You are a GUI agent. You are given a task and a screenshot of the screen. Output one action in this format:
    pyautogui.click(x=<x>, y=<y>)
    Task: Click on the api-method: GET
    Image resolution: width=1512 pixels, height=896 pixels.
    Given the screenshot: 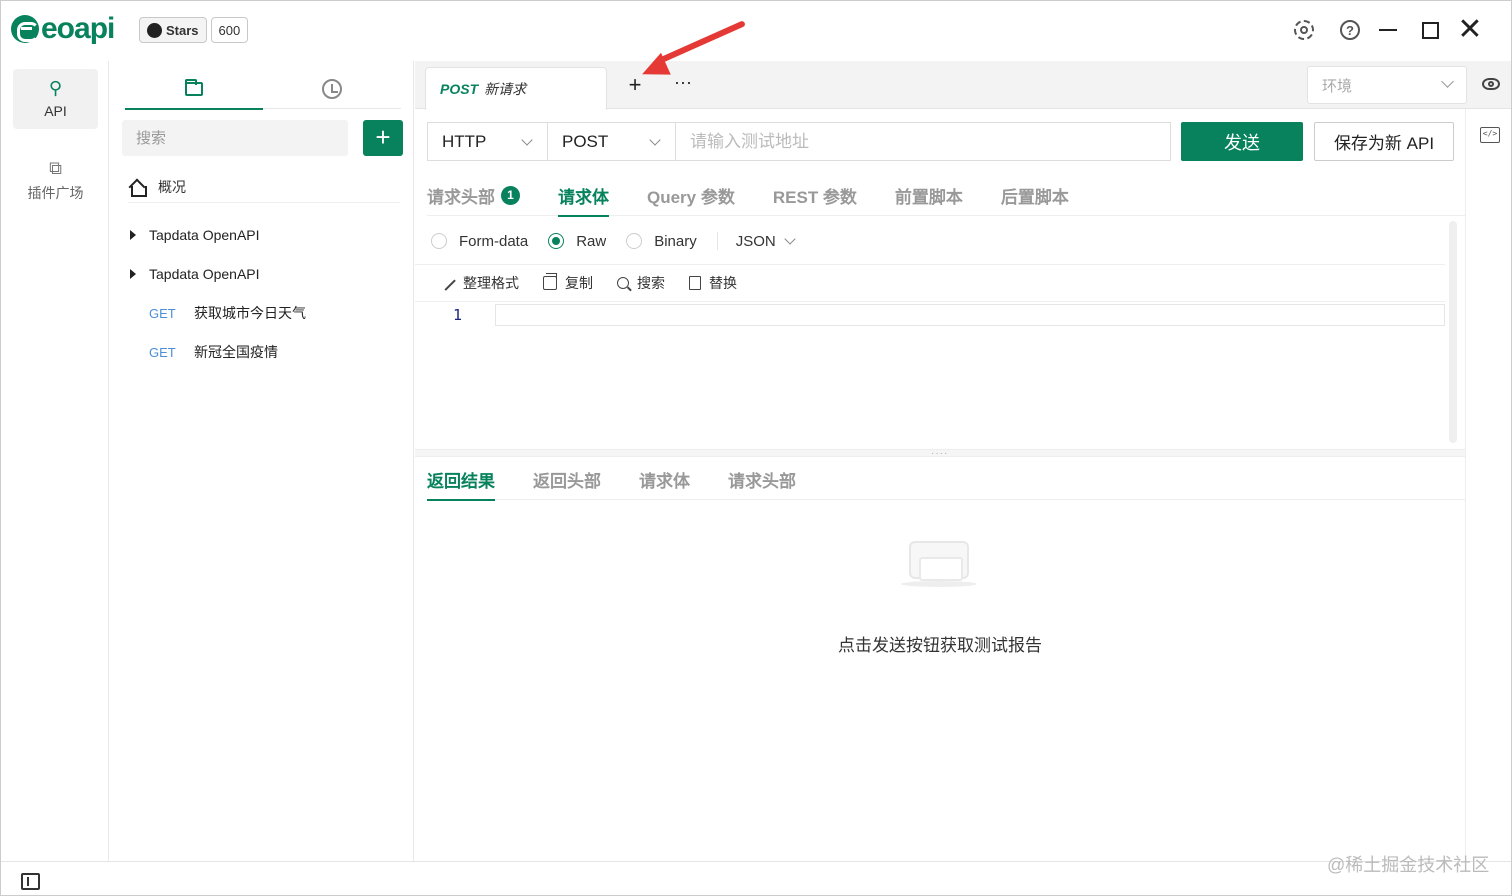 What is the action you would take?
    pyautogui.click(x=162, y=352)
    